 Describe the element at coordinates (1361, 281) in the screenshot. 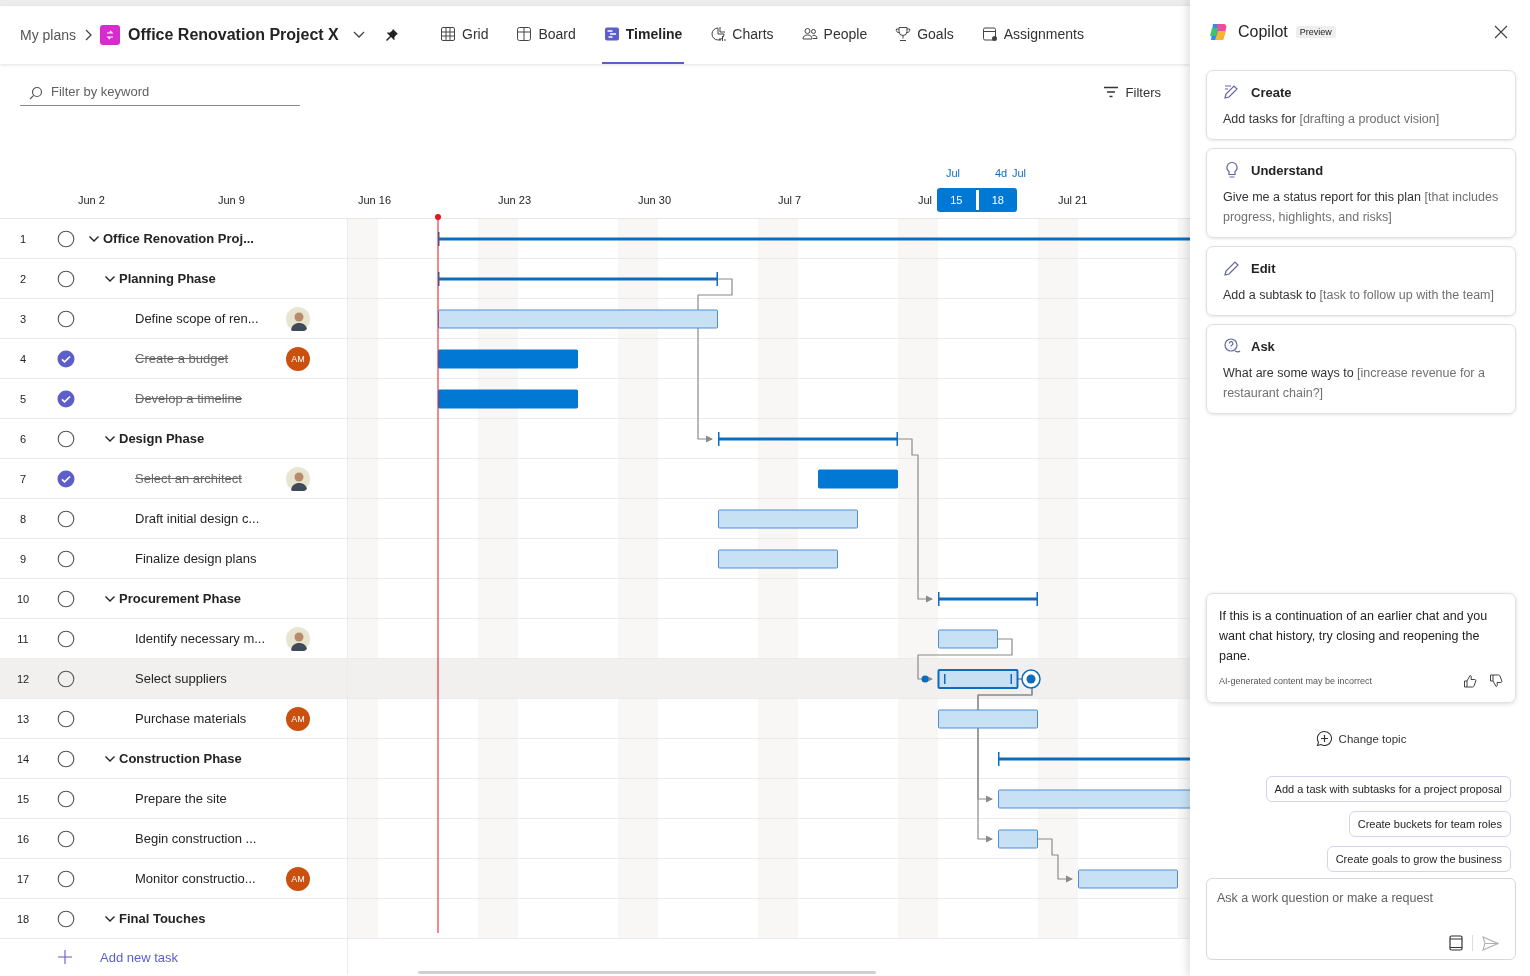

I see `prompt-card: Edit Add a subtask to [task to follow up with the team]` at that location.